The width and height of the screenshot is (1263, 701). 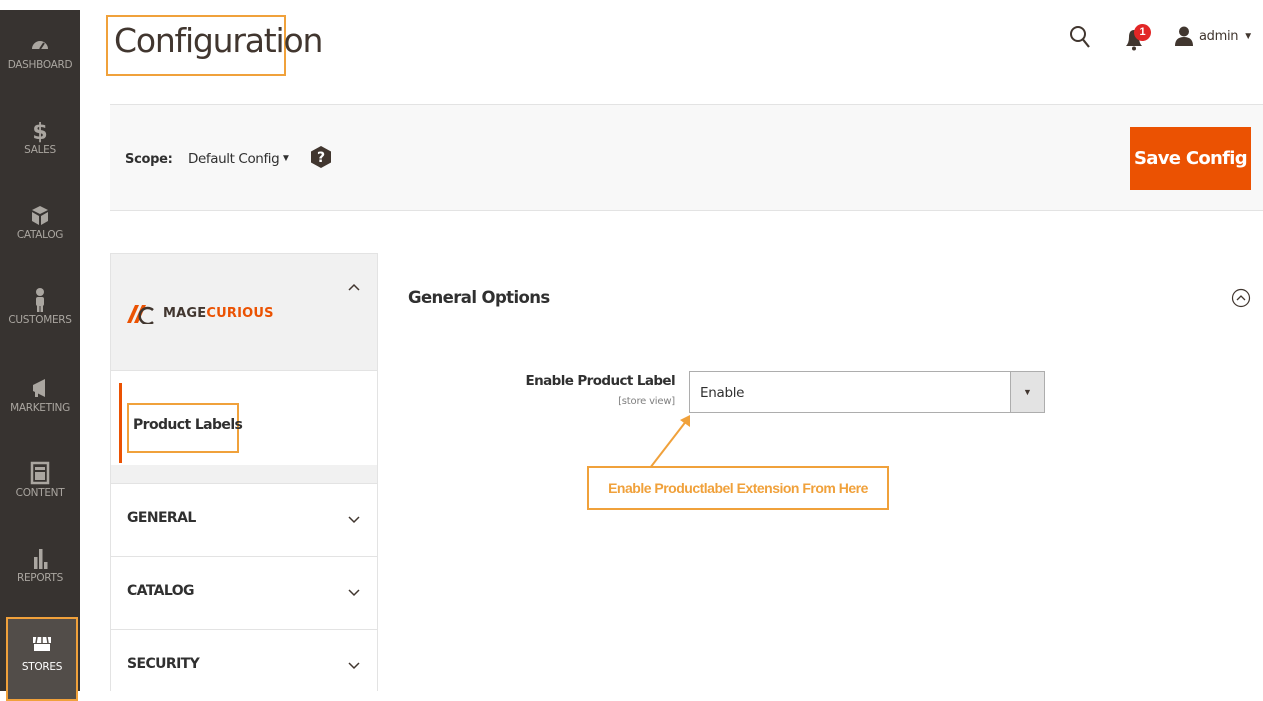 I want to click on select-arrow-icon: ▼, so click(x=1027, y=392).